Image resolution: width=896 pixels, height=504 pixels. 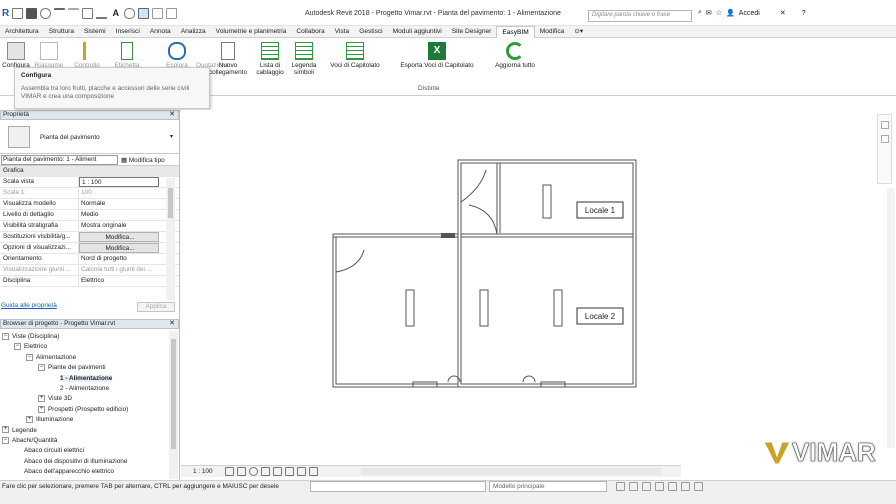 What do you see at coordinates (884, 139) in the screenshot?
I see `zoom-icon` at bounding box center [884, 139].